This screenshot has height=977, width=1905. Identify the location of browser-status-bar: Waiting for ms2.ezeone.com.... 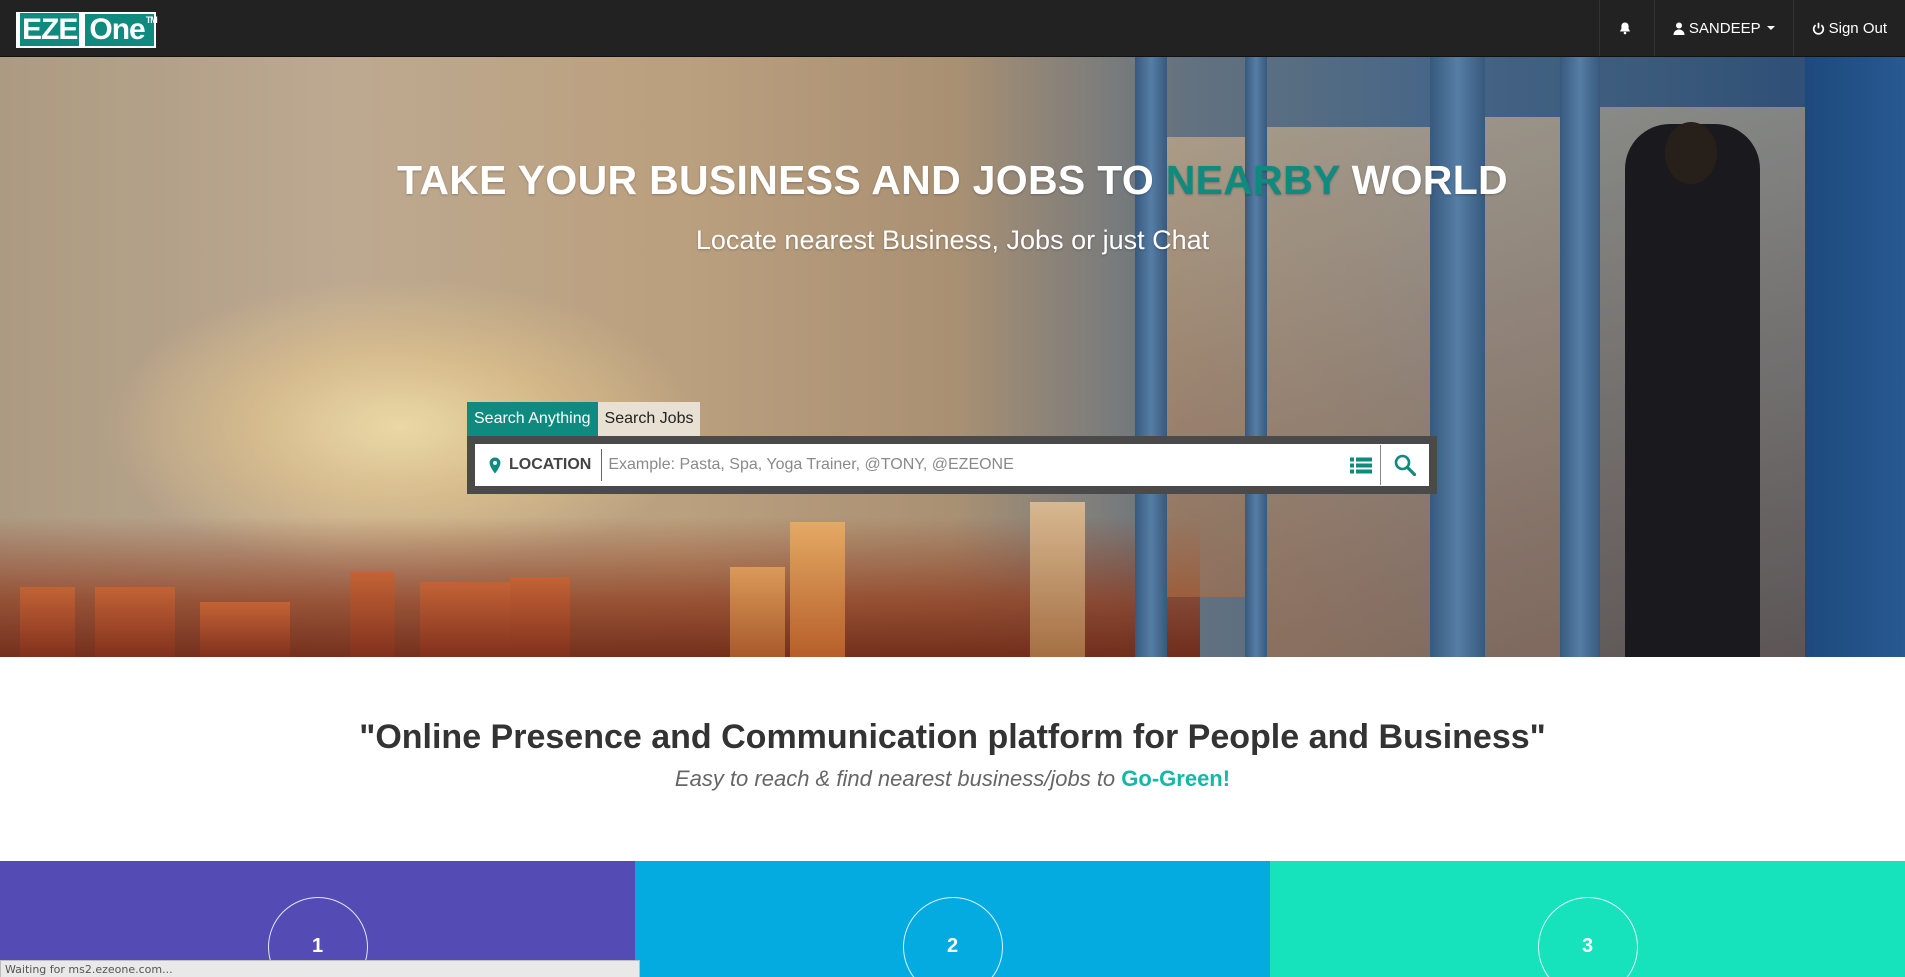
(320, 968).